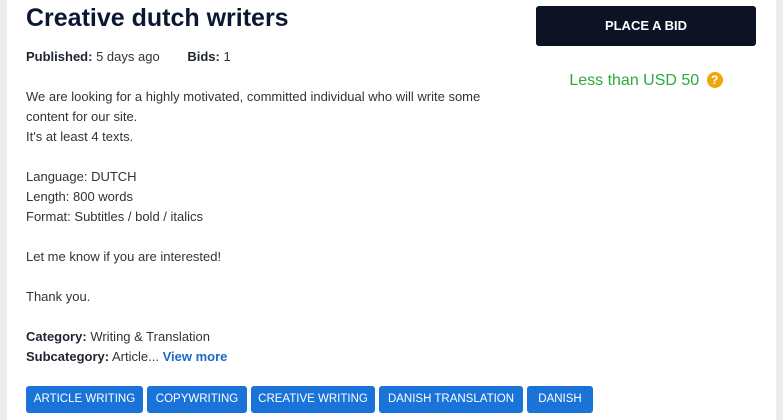 Image resolution: width=783 pixels, height=420 pixels. What do you see at coordinates (68, 356) in the screenshot?
I see `subcategory-label: Subcategory:` at bounding box center [68, 356].